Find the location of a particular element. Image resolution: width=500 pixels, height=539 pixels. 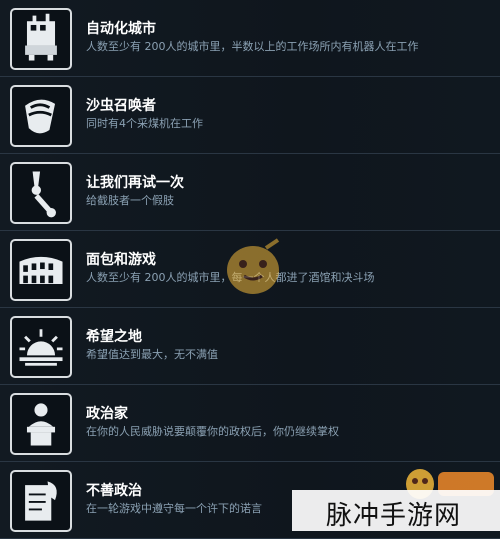

achievement-title: 自动化城市 is located at coordinates (121, 29).